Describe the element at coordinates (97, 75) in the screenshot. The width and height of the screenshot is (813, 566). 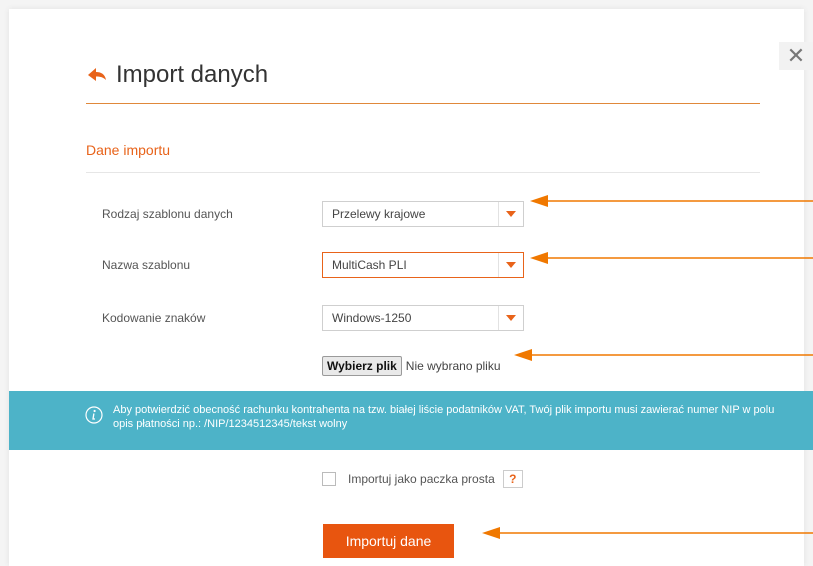
I see `back-arrow-icon` at that location.